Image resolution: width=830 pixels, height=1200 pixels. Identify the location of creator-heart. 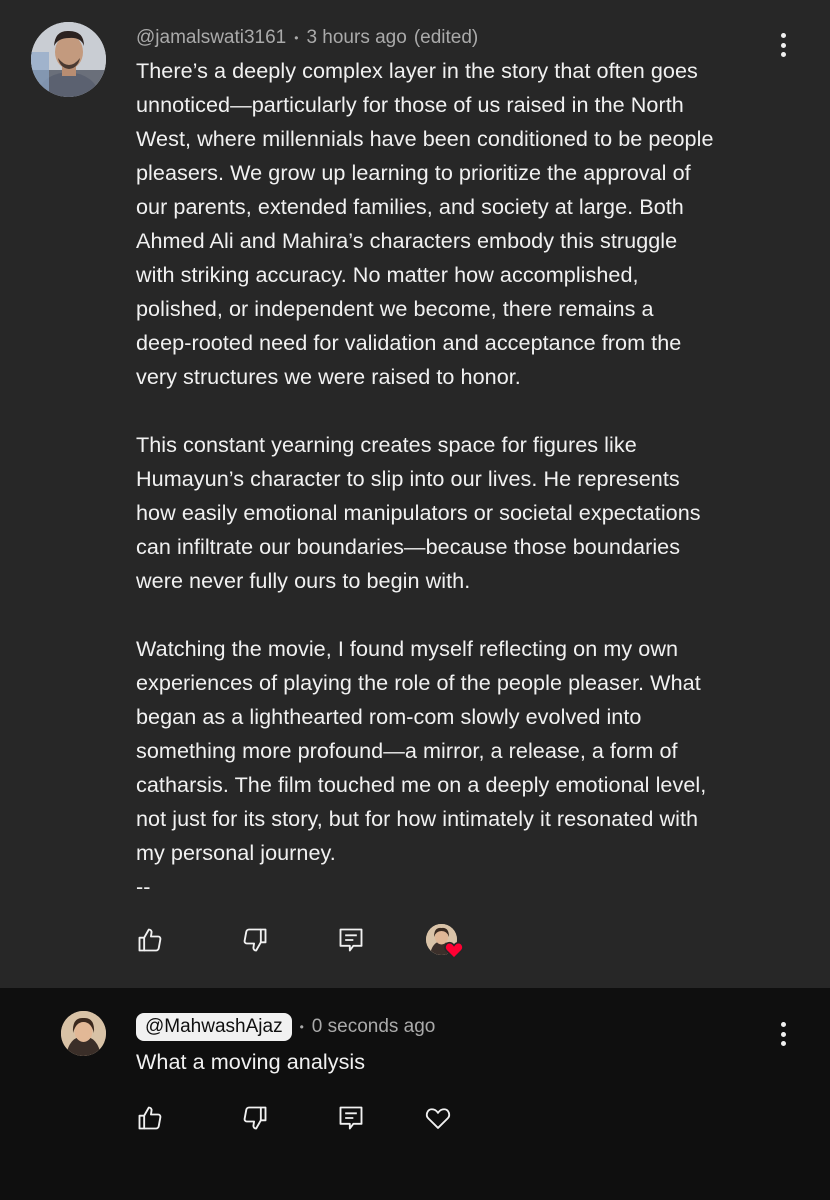
(447, 944).